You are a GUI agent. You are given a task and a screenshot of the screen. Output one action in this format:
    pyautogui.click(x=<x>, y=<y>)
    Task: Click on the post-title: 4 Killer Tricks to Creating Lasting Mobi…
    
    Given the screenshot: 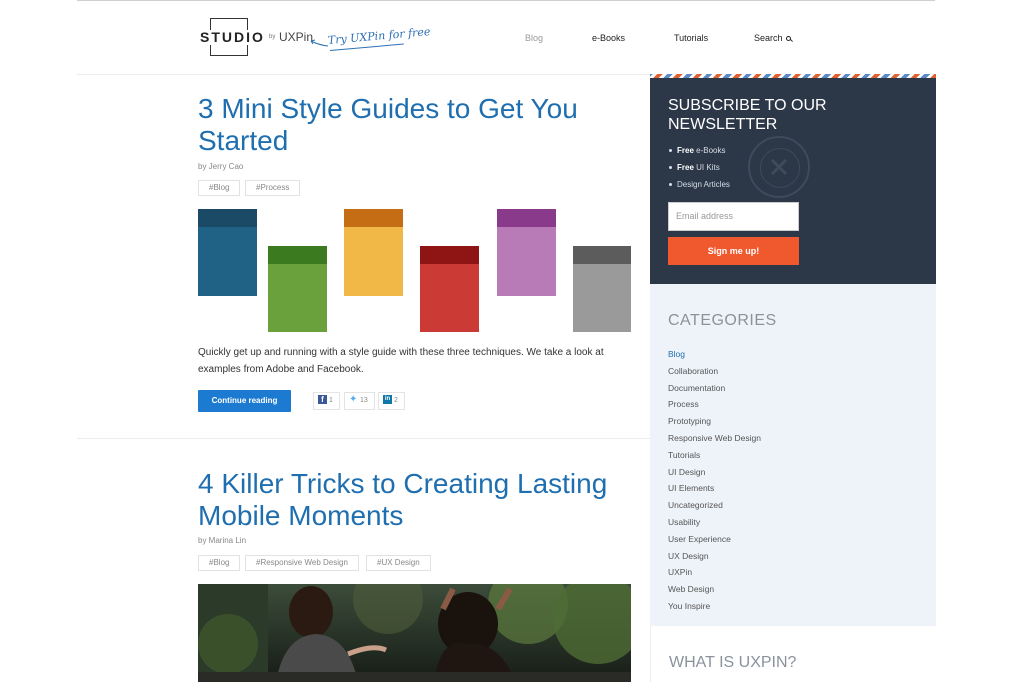 What is the action you would take?
    pyautogui.click(x=418, y=500)
    